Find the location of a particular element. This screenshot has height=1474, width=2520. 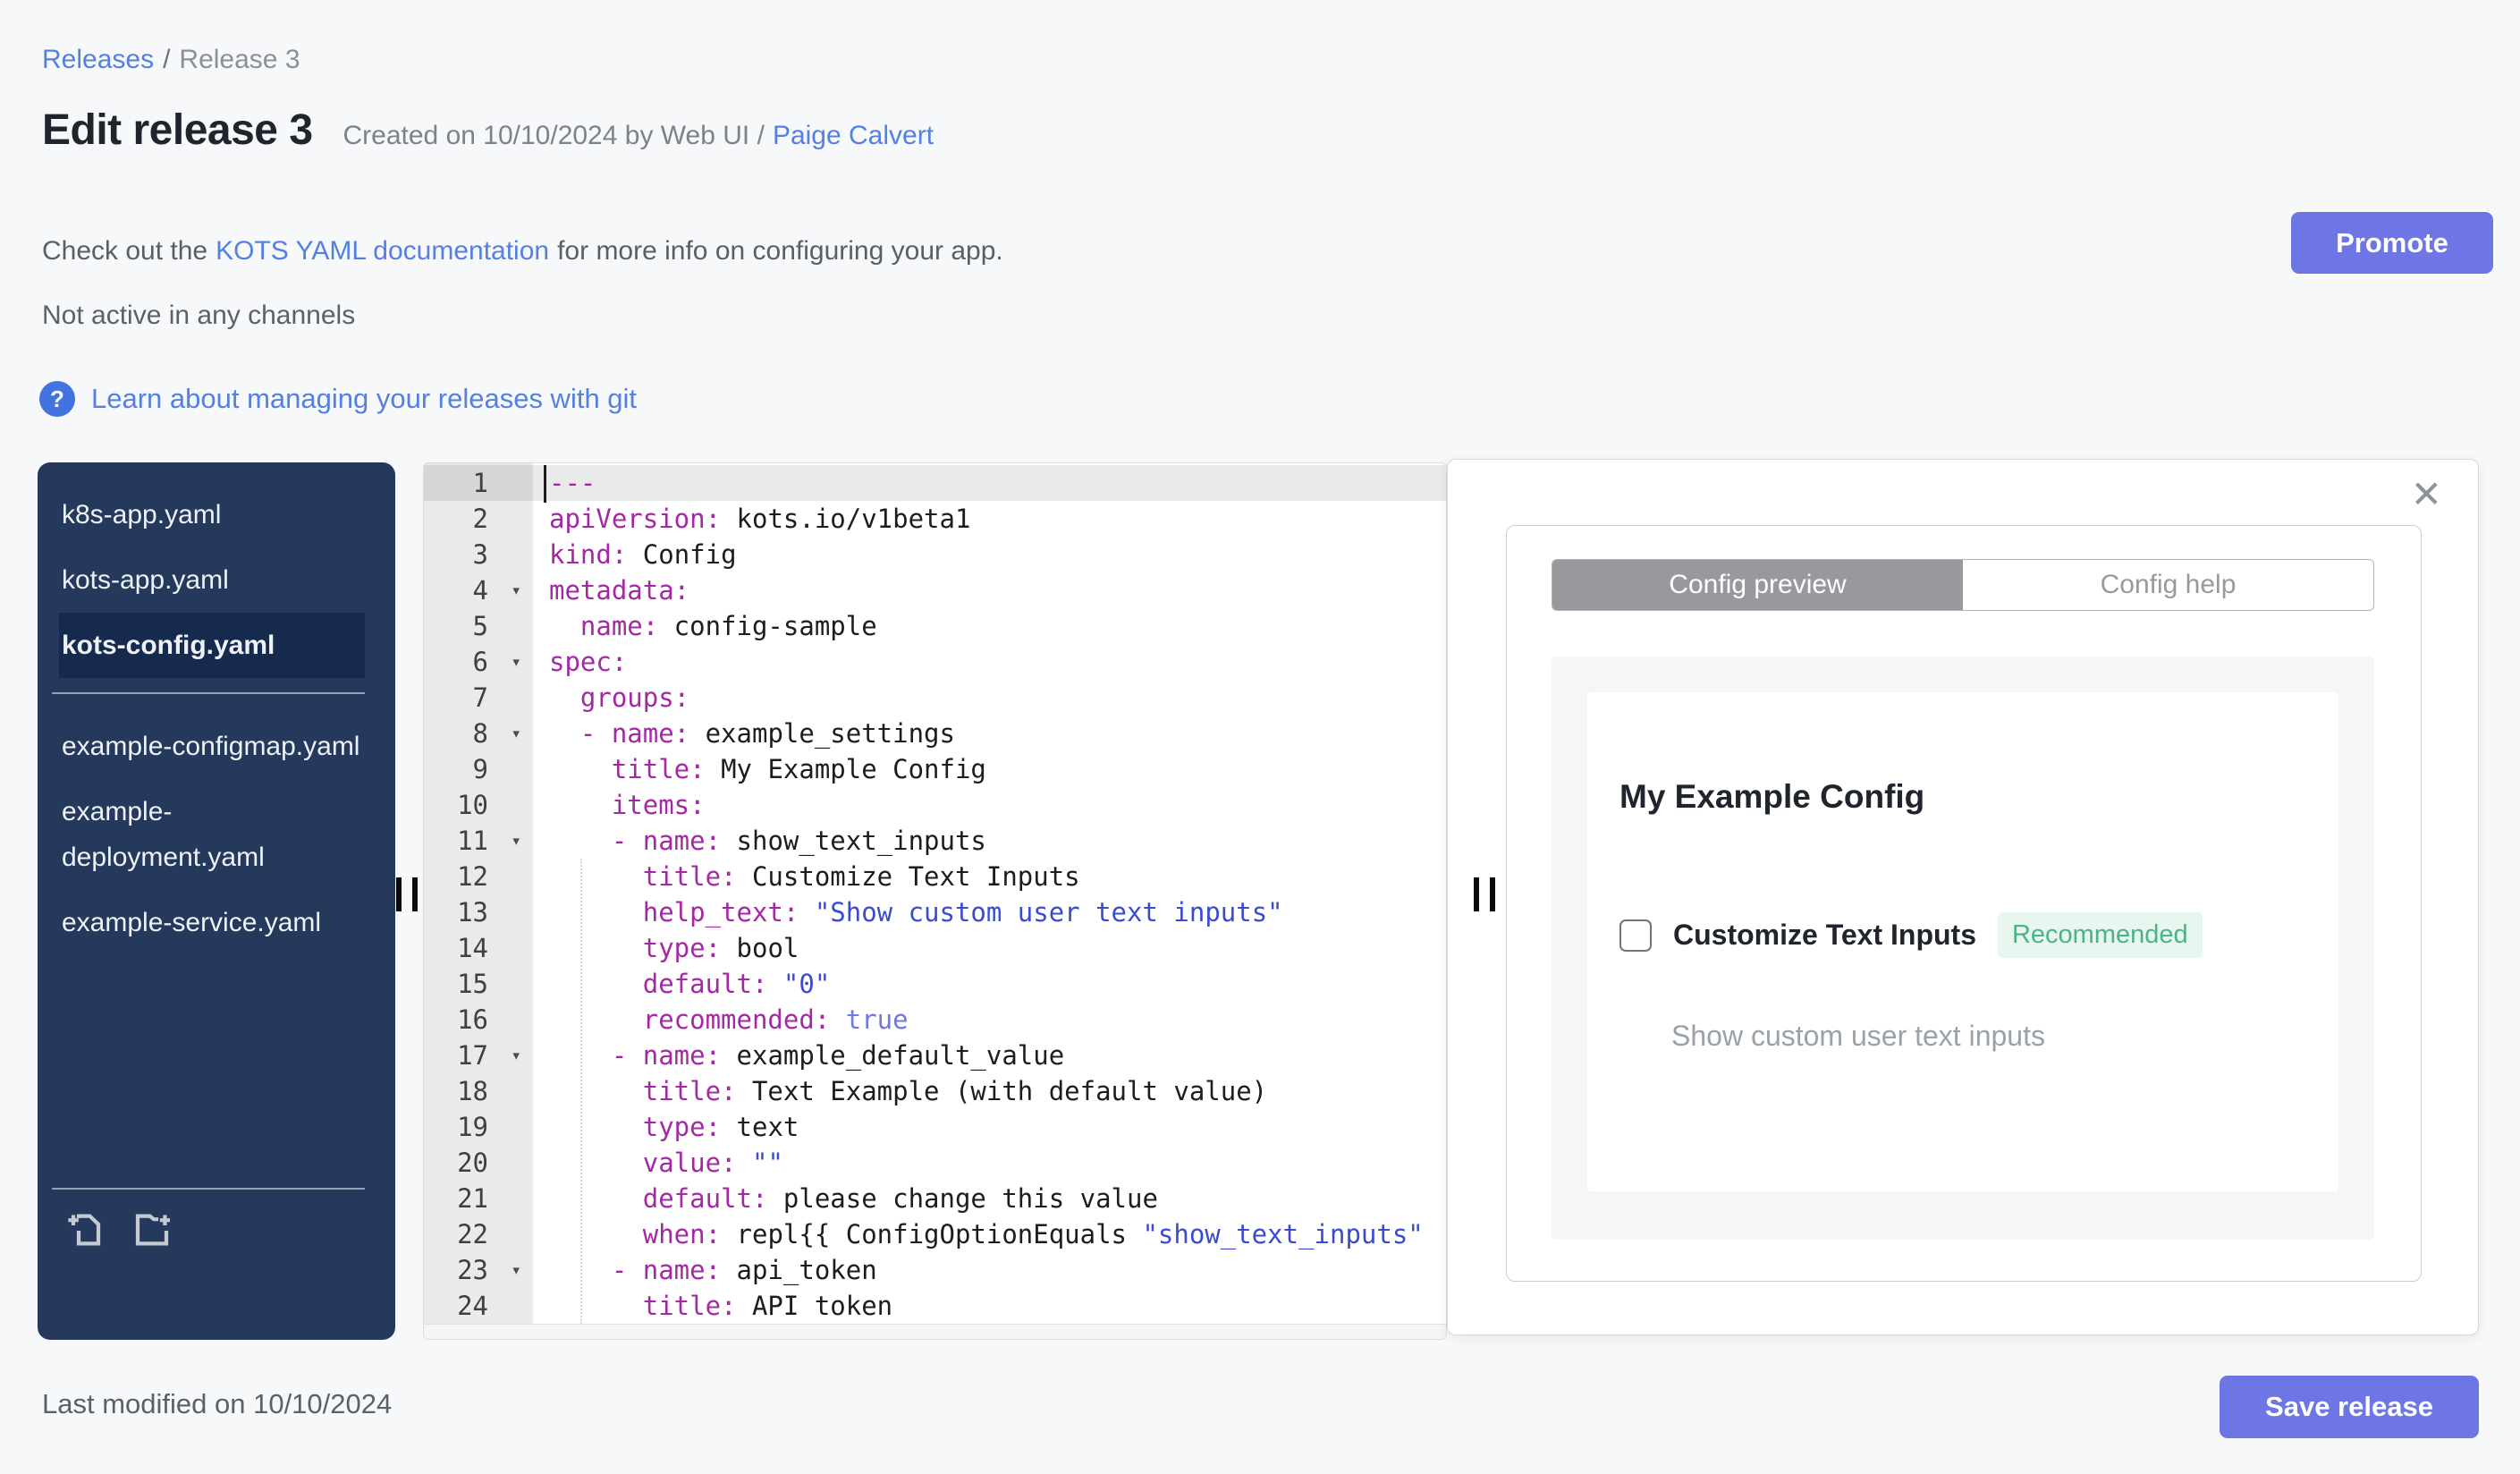

code-line: 9 title: My Example Config is located at coordinates (935, 769).